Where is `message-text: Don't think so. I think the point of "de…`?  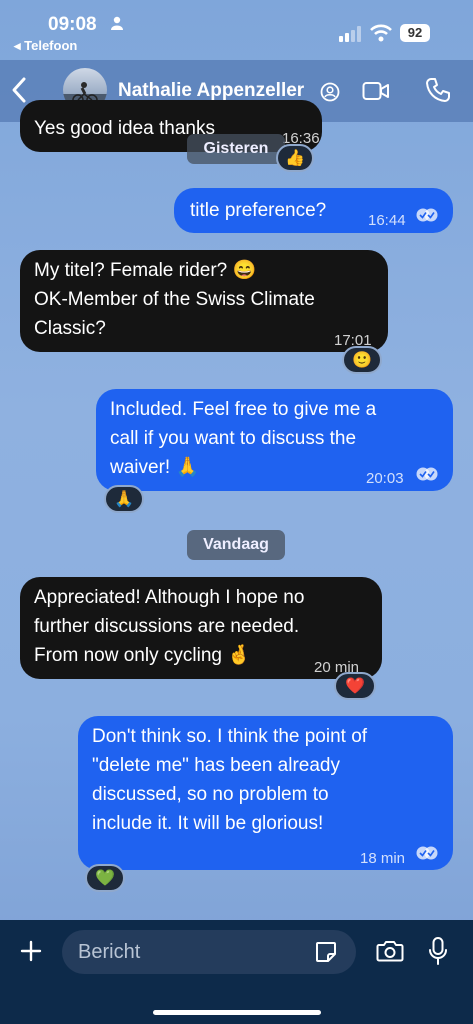 message-text: Don't think so. I think the point of "de… is located at coordinates (229, 780).